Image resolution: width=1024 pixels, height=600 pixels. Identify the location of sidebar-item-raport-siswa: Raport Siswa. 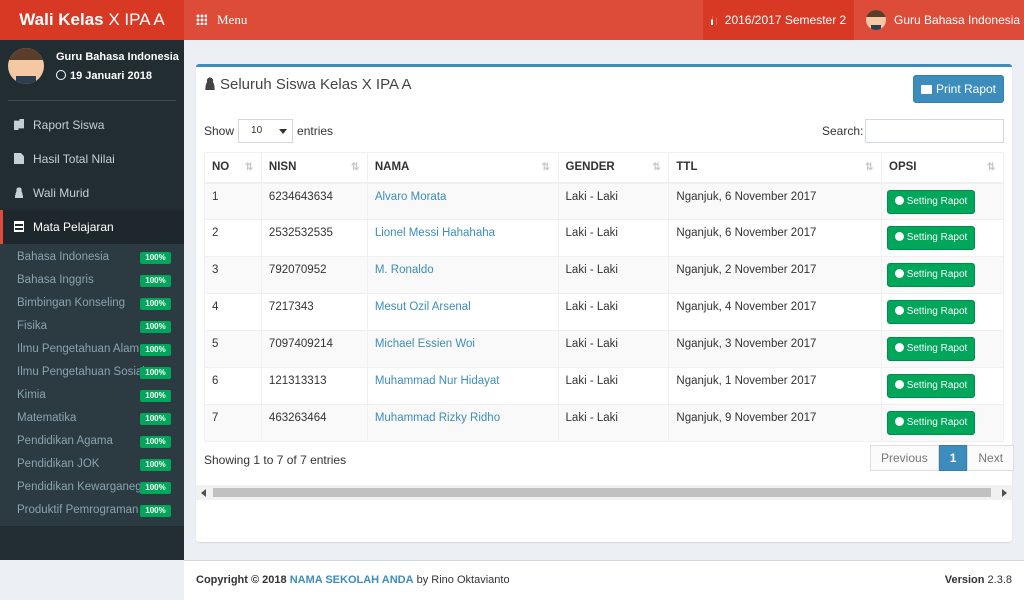
(92, 125).